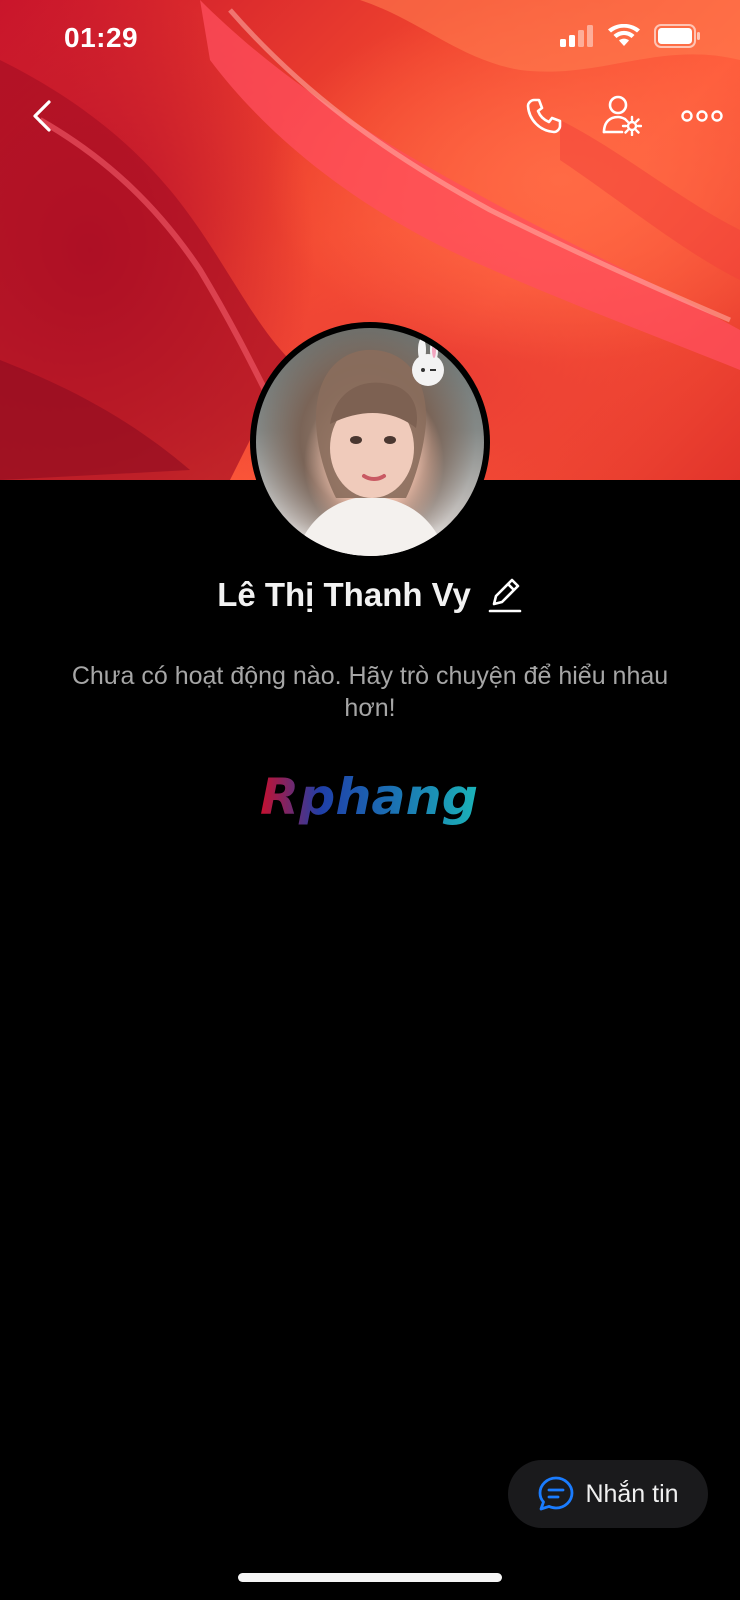  Describe the element at coordinates (370, 1577) in the screenshot. I see `home-indicator` at that location.